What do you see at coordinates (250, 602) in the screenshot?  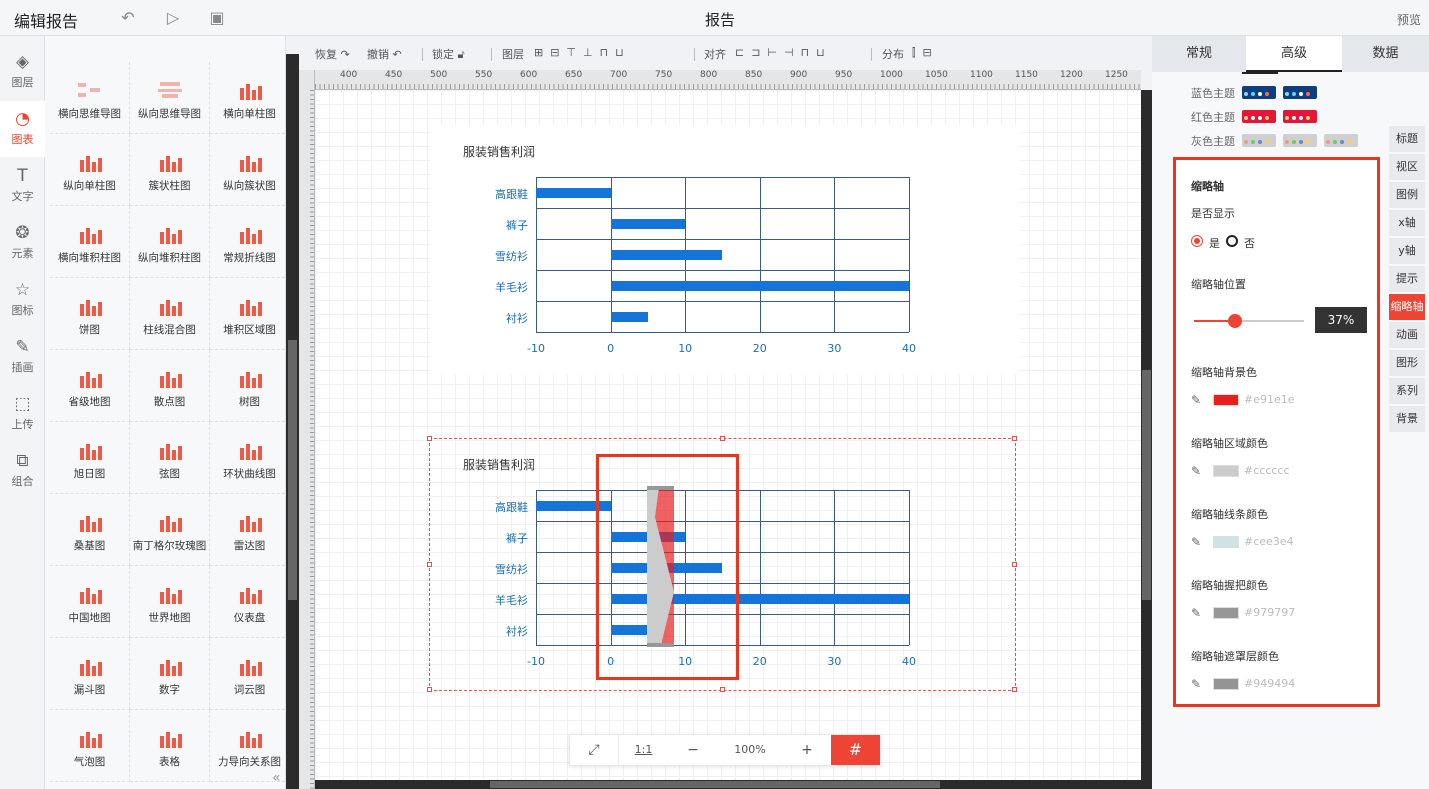 I see `library-item: 仪表盘` at bounding box center [250, 602].